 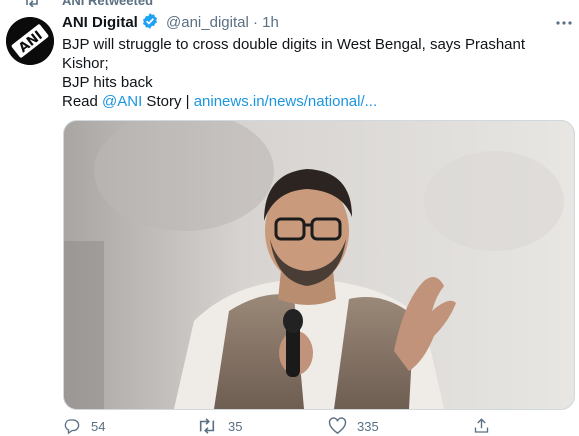 What do you see at coordinates (150, 24) in the screenshot?
I see `verified-badge-icon` at bounding box center [150, 24].